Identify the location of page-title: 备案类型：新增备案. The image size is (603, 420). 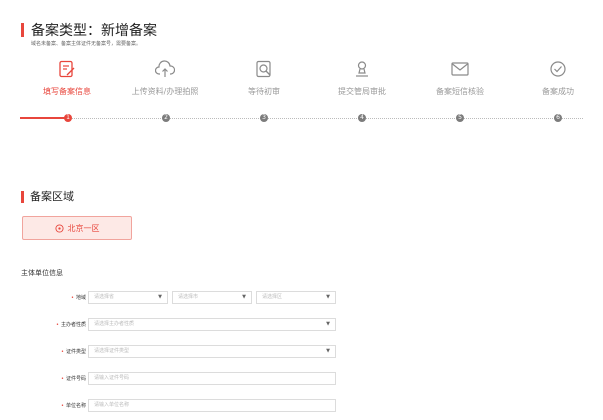
(94, 31).